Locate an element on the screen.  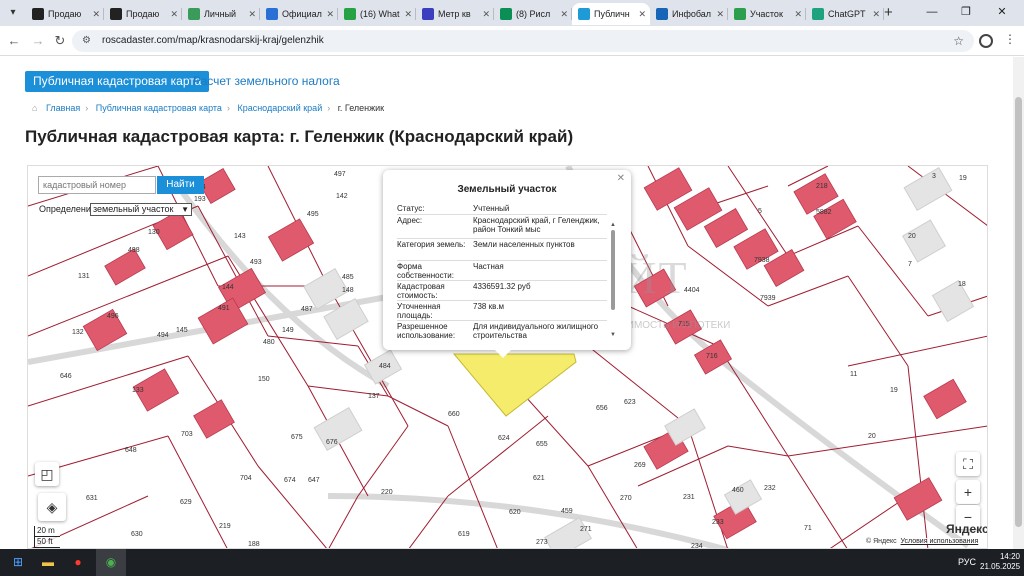
browser-tab: ChatGPT ✕ is located at coordinates (845, 14).